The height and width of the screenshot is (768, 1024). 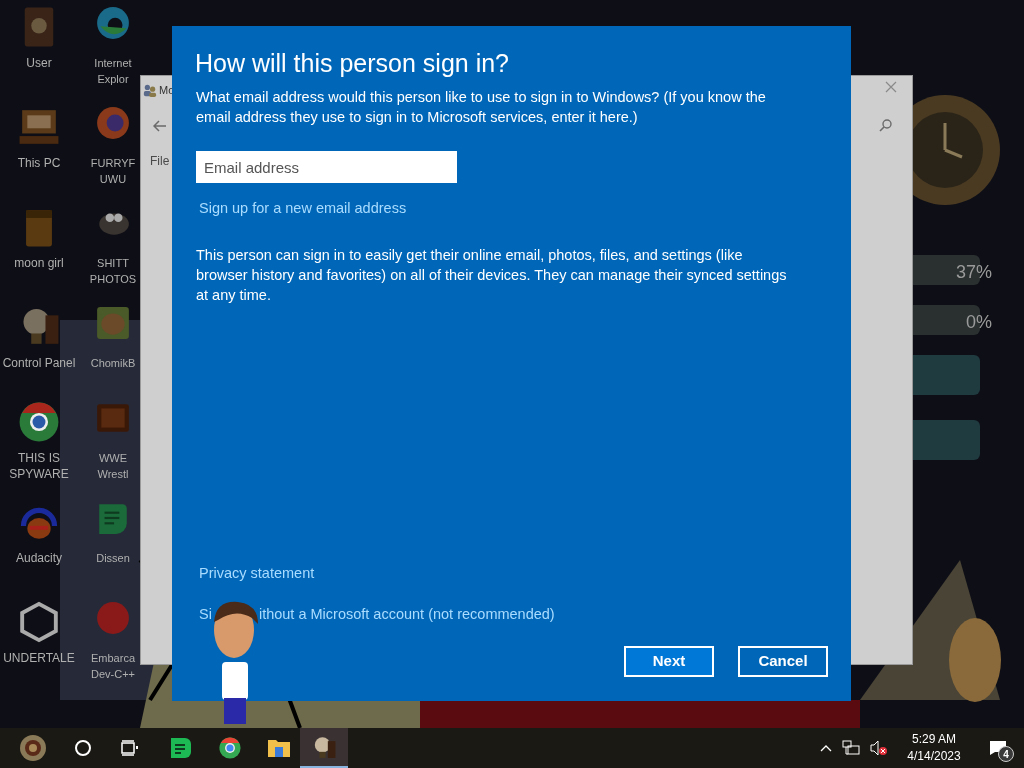 What do you see at coordinates (130, 748) in the screenshot?
I see `task-view-icon` at bounding box center [130, 748].